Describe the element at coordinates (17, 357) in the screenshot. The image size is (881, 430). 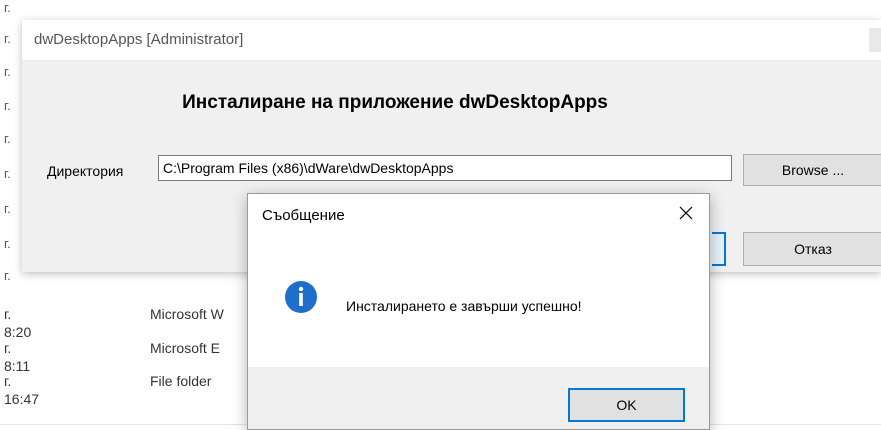
I see `file-date: г. 8:11` at that location.